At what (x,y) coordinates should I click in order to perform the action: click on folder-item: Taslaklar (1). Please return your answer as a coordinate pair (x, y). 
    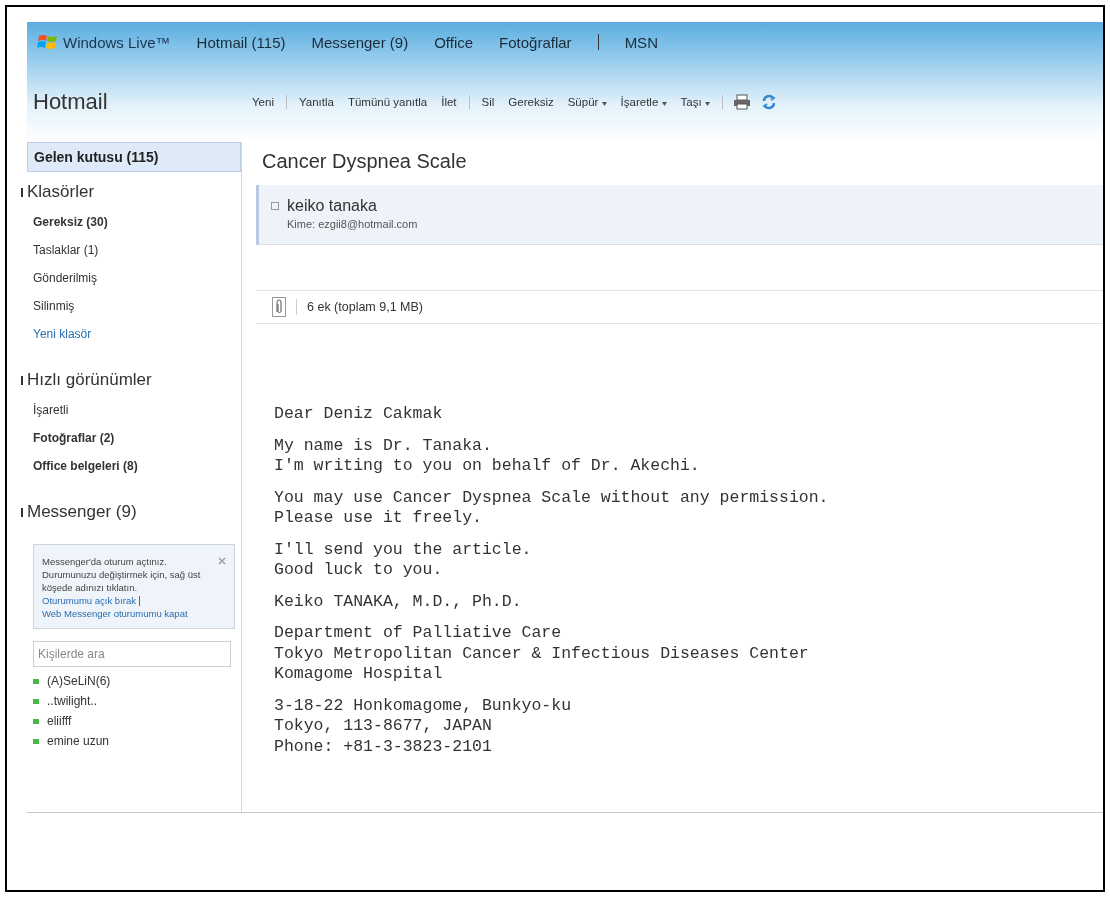
    Looking at the image, I should click on (134, 250).